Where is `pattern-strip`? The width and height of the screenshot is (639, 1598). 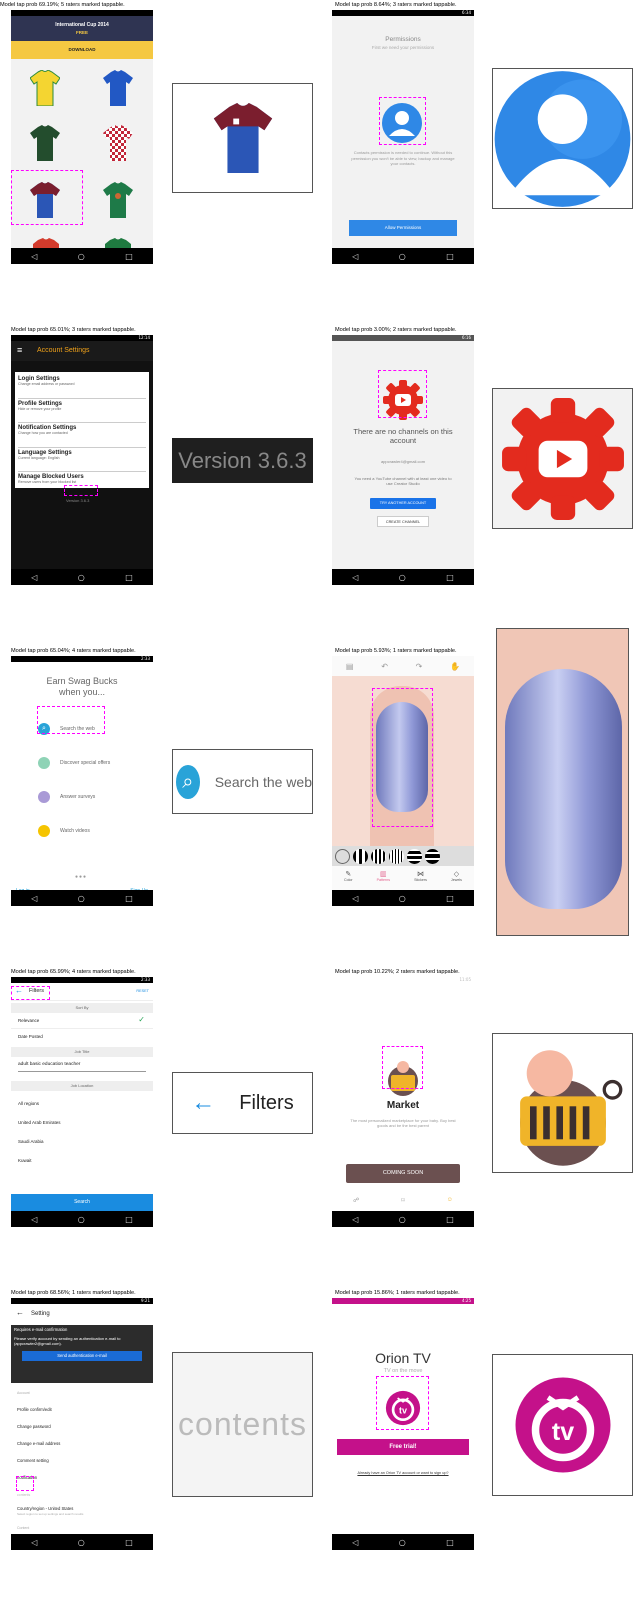 pattern-strip is located at coordinates (403, 856).